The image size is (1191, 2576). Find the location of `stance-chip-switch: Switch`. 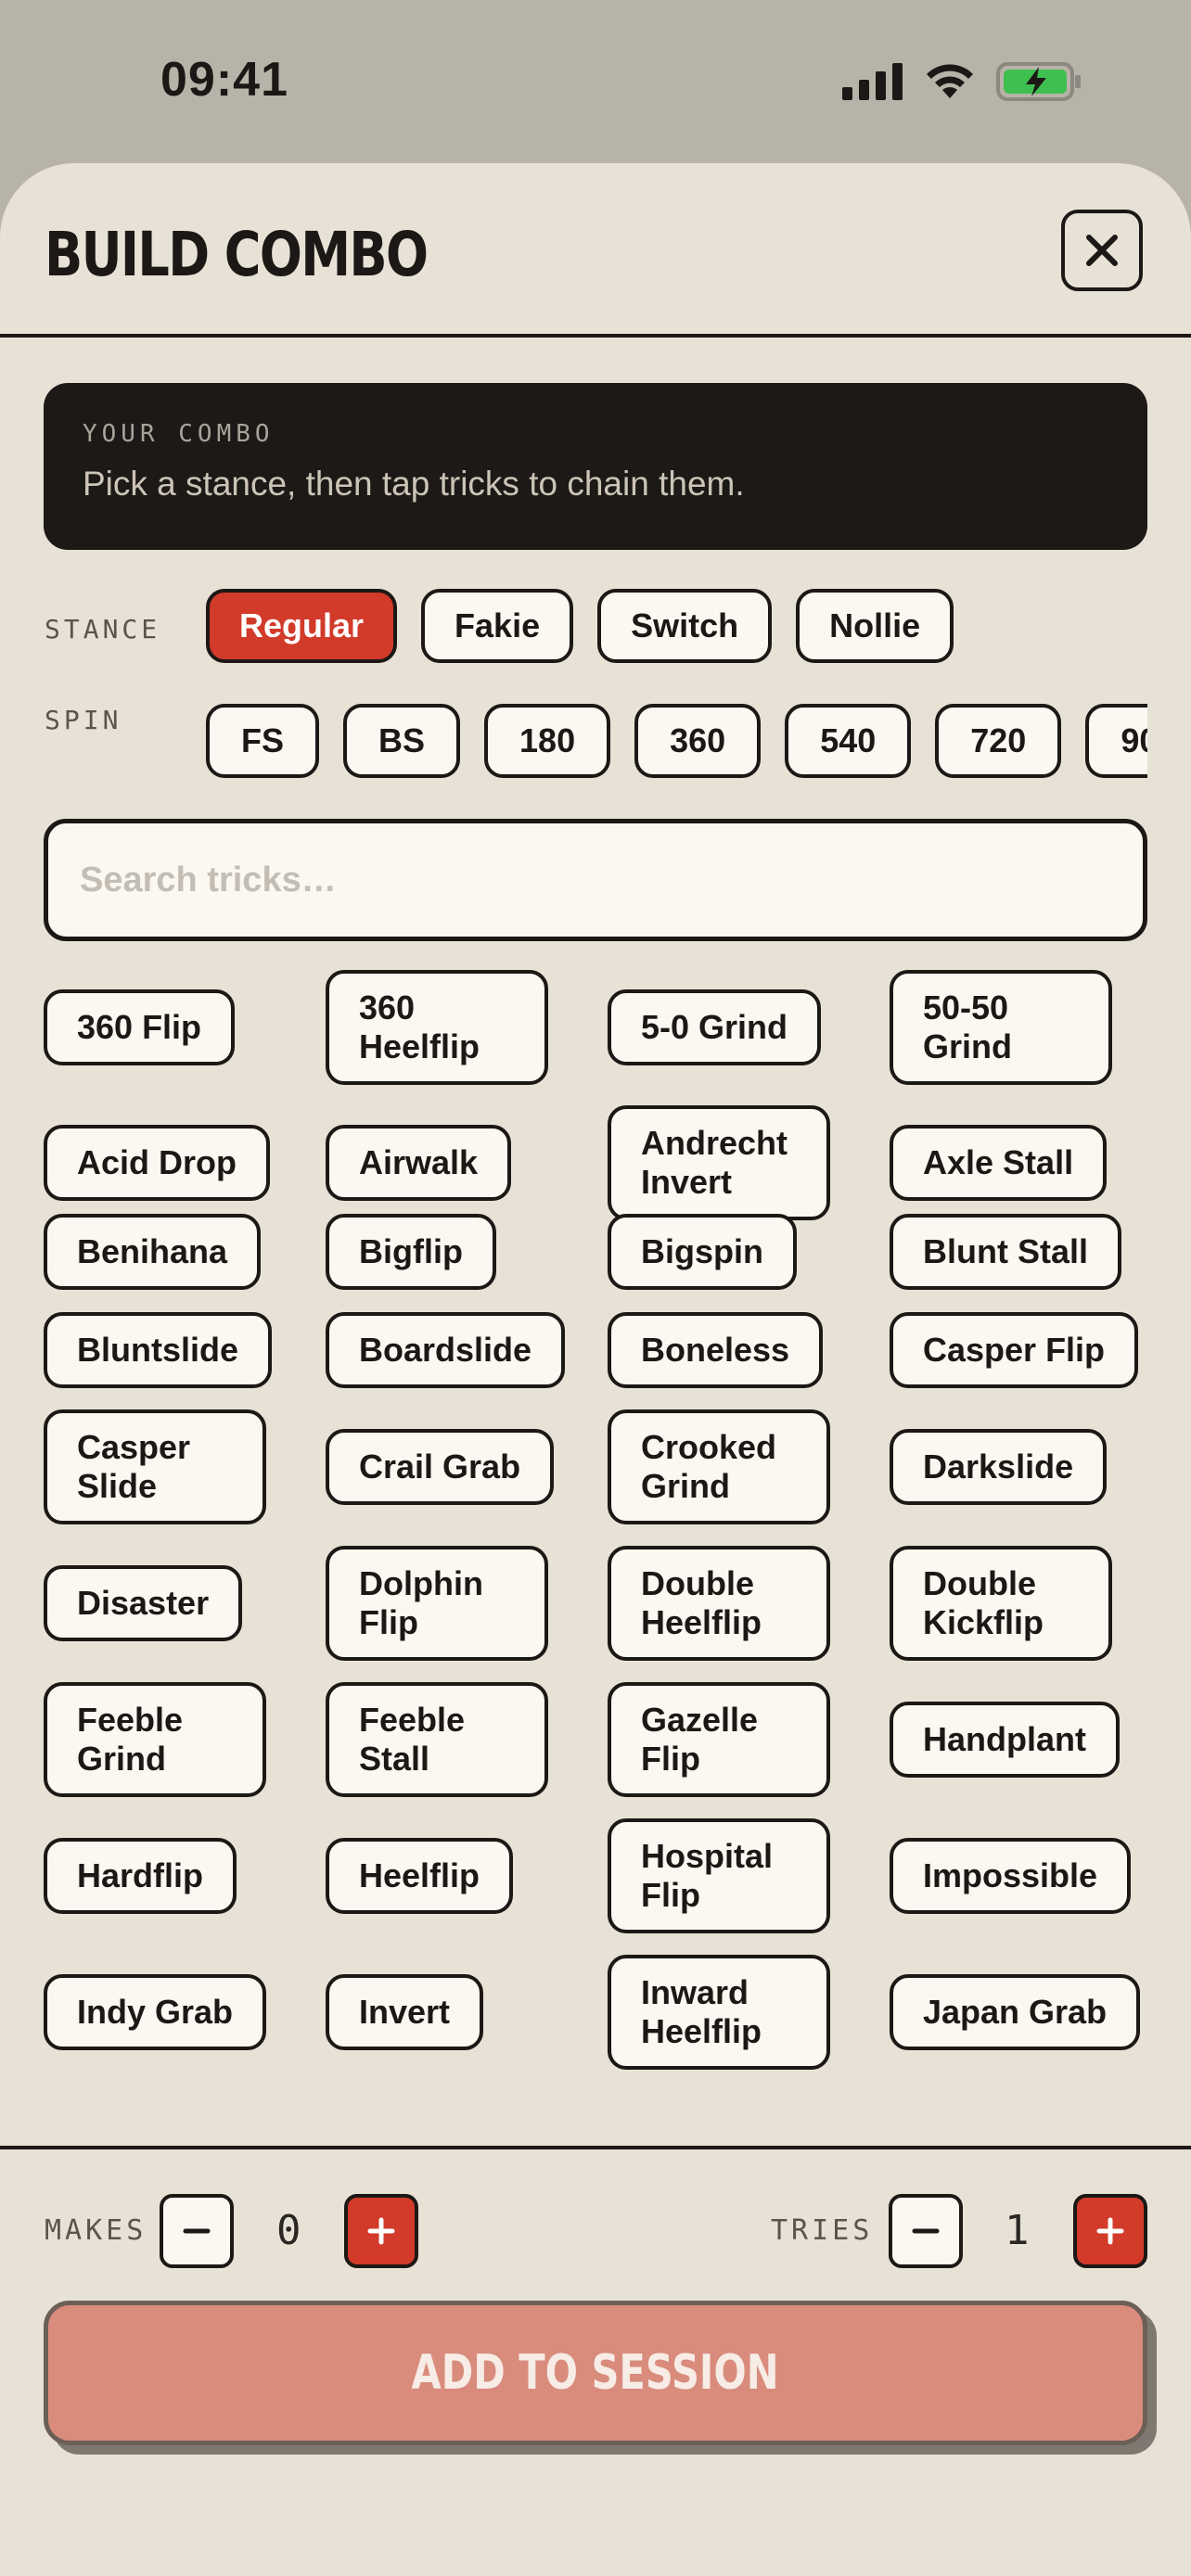

stance-chip-switch: Switch is located at coordinates (685, 626).